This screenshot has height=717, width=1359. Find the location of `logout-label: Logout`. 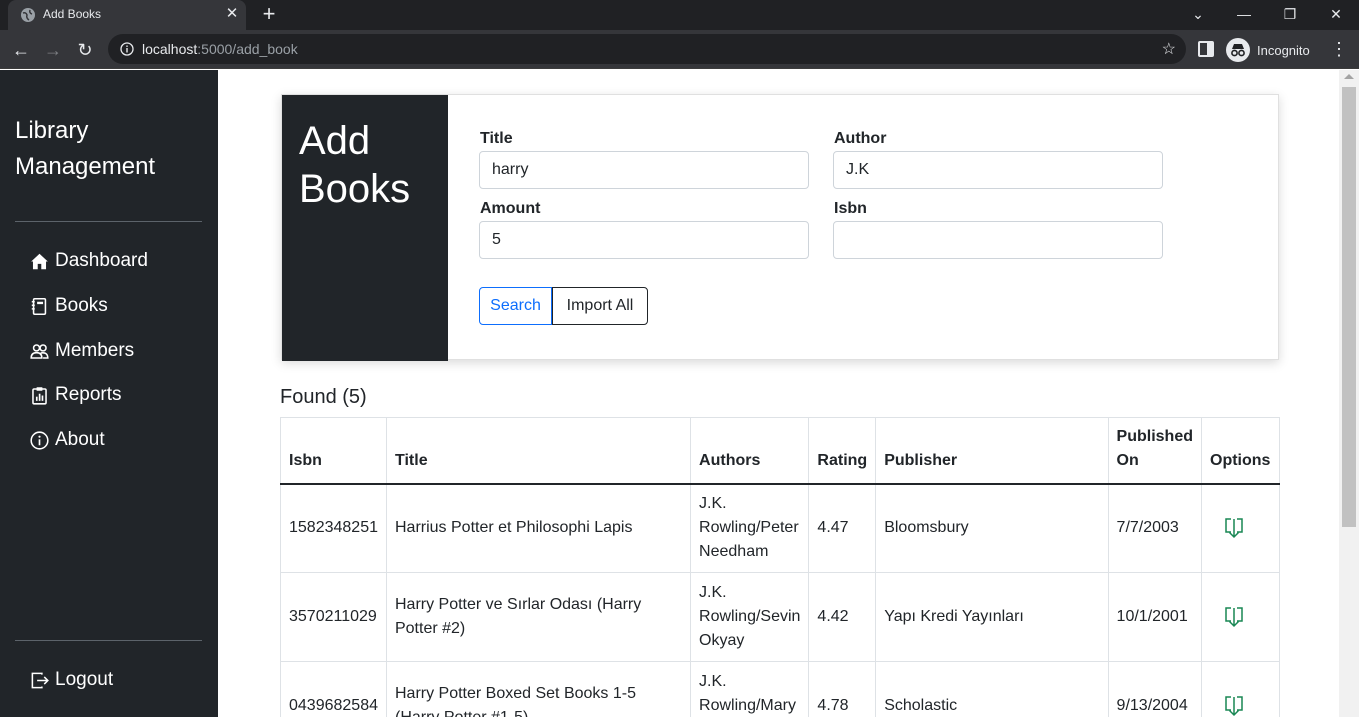

logout-label: Logout is located at coordinates (84, 679).